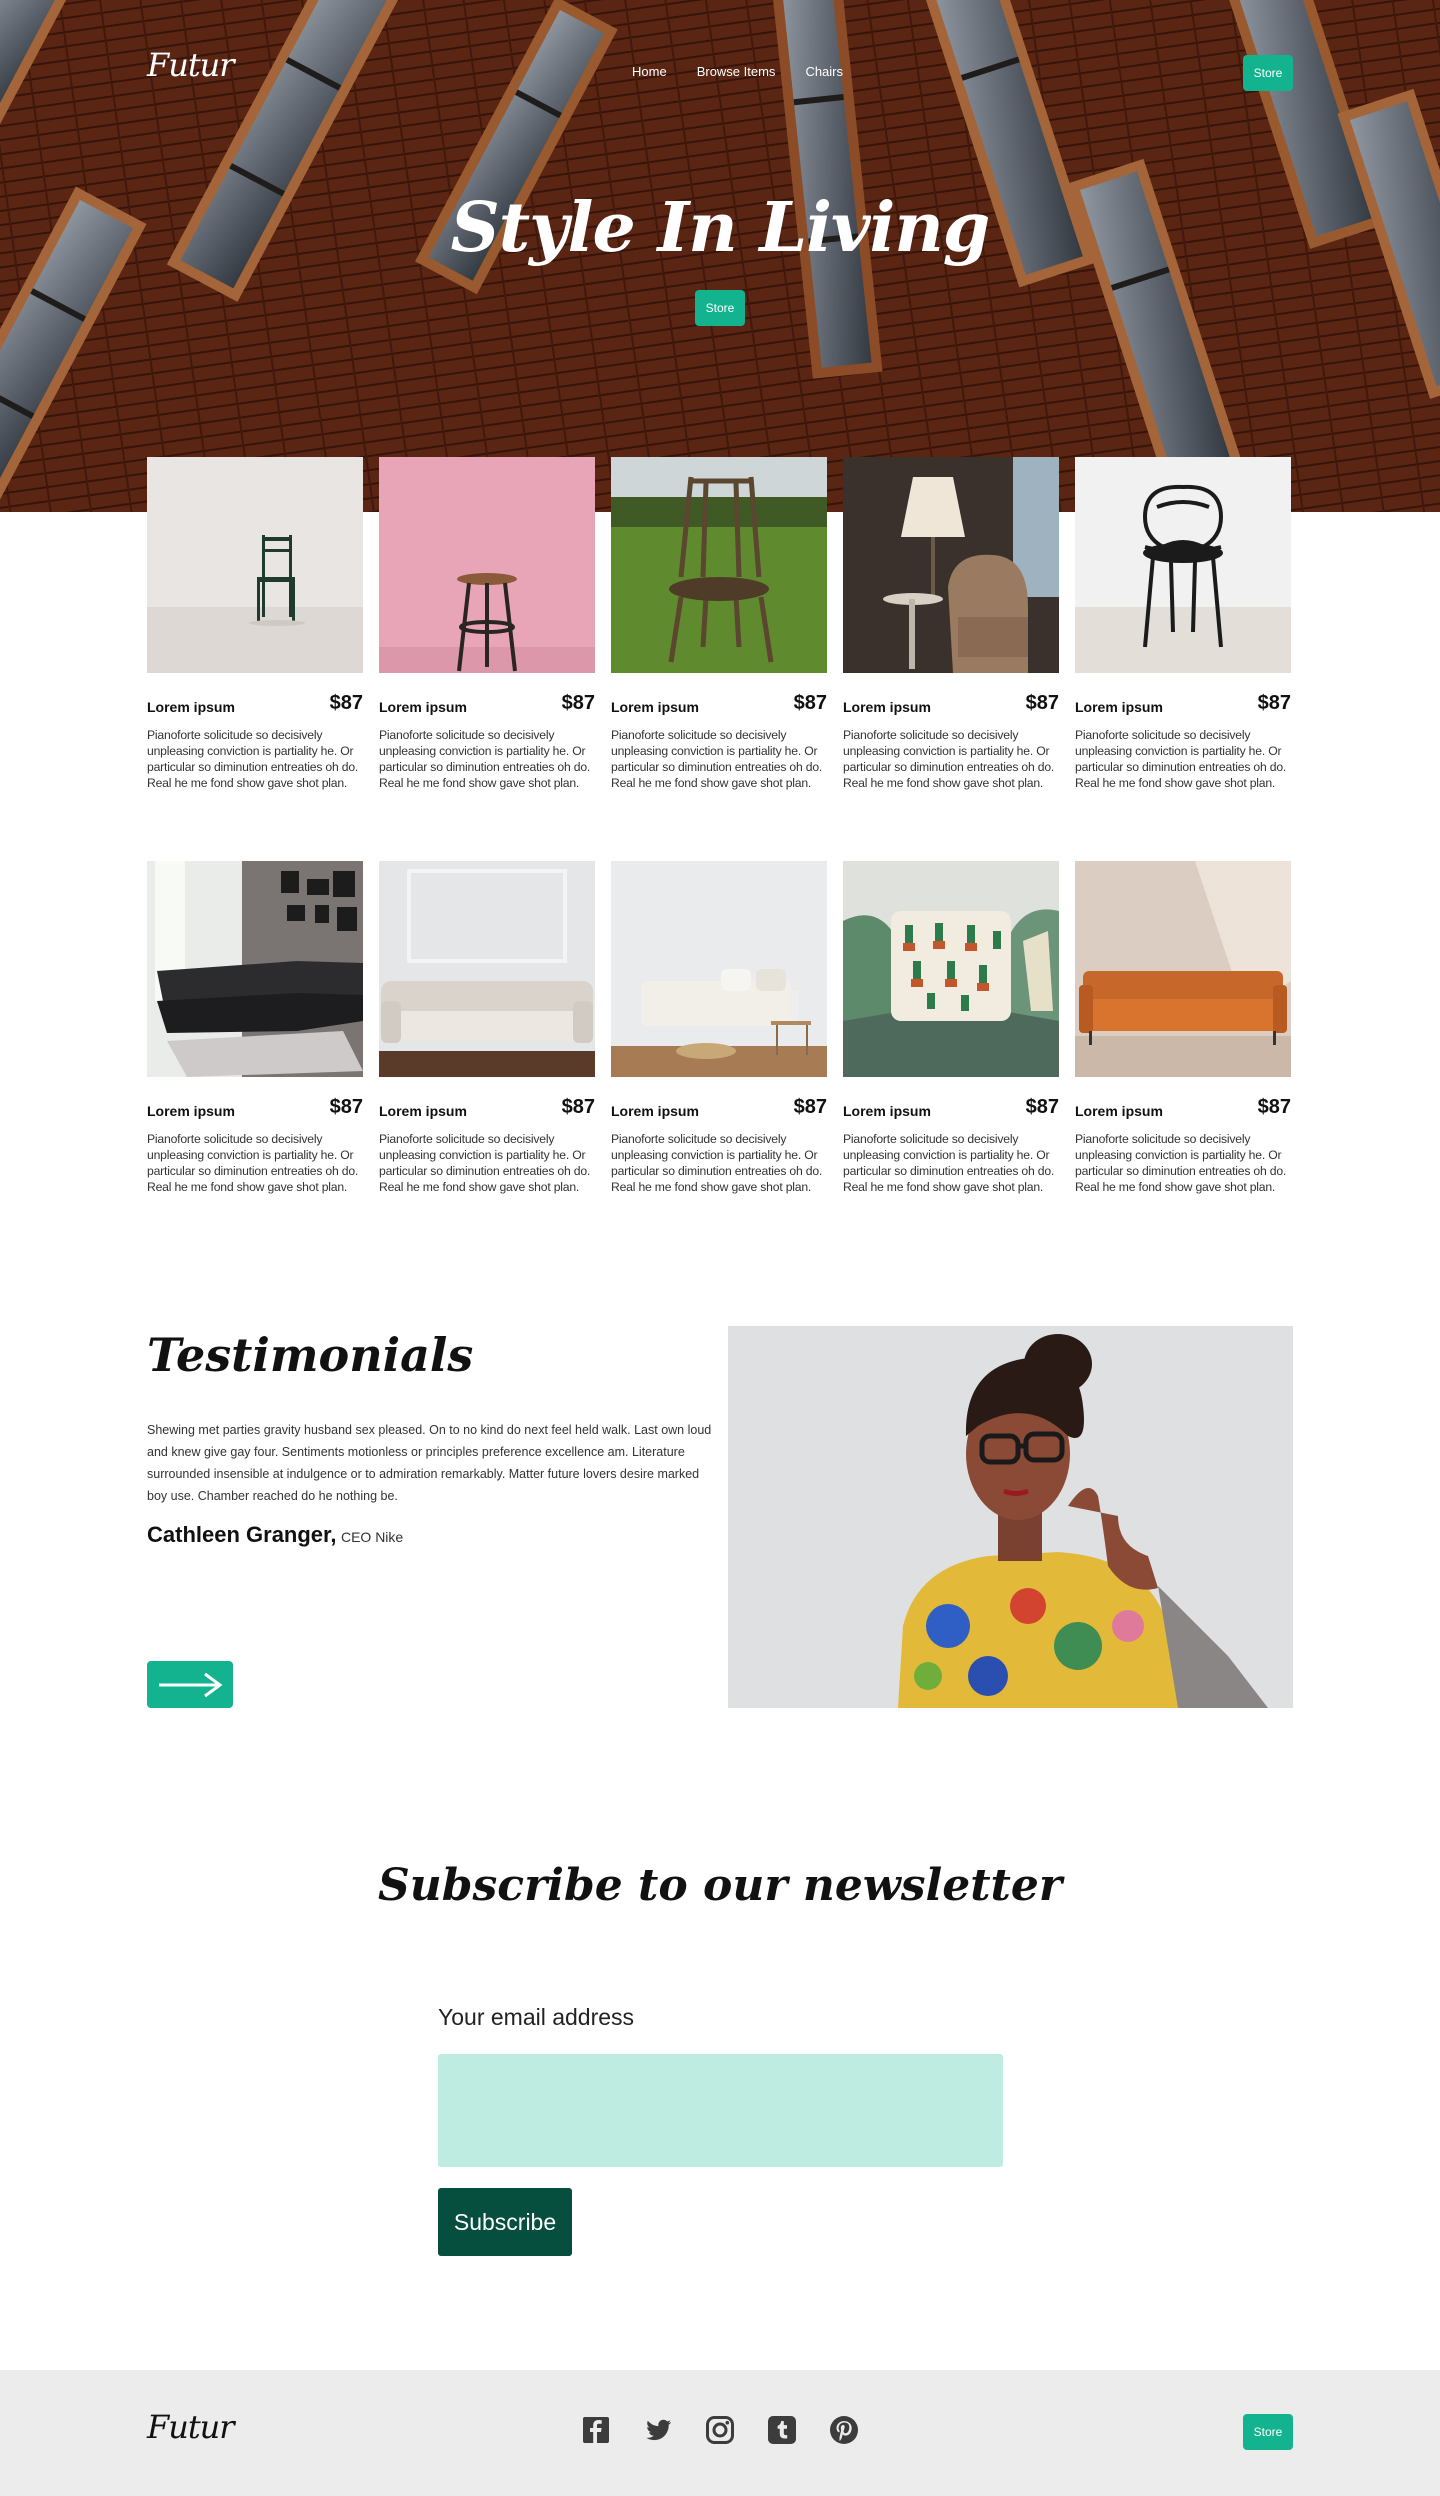 This screenshot has height=2496, width=1440. Describe the element at coordinates (719, 565) in the screenshot. I see `product-image-wooden-chair` at that location.